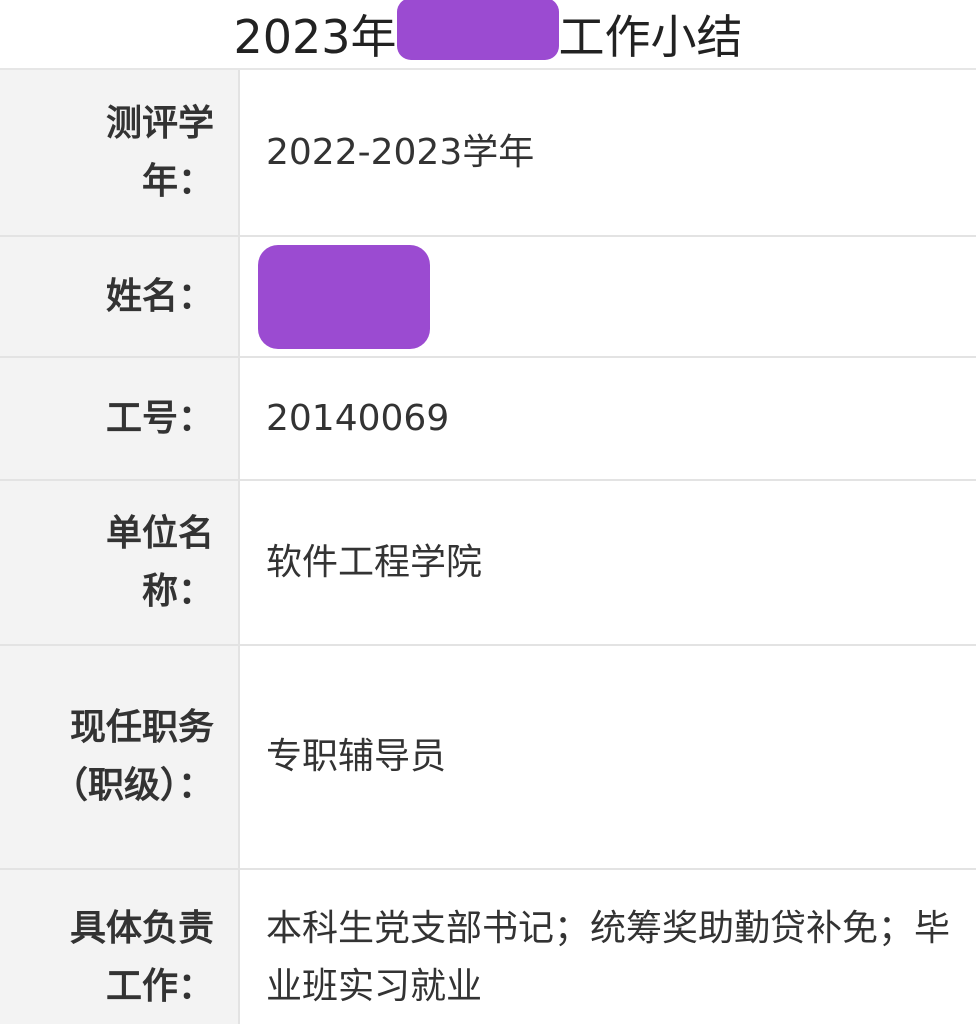 This screenshot has height=1024, width=976. What do you see at coordinates (120, 946) in the screenshot?
I see `field-label-duties: 具体负责工作：` at bounding box center [120, 946].